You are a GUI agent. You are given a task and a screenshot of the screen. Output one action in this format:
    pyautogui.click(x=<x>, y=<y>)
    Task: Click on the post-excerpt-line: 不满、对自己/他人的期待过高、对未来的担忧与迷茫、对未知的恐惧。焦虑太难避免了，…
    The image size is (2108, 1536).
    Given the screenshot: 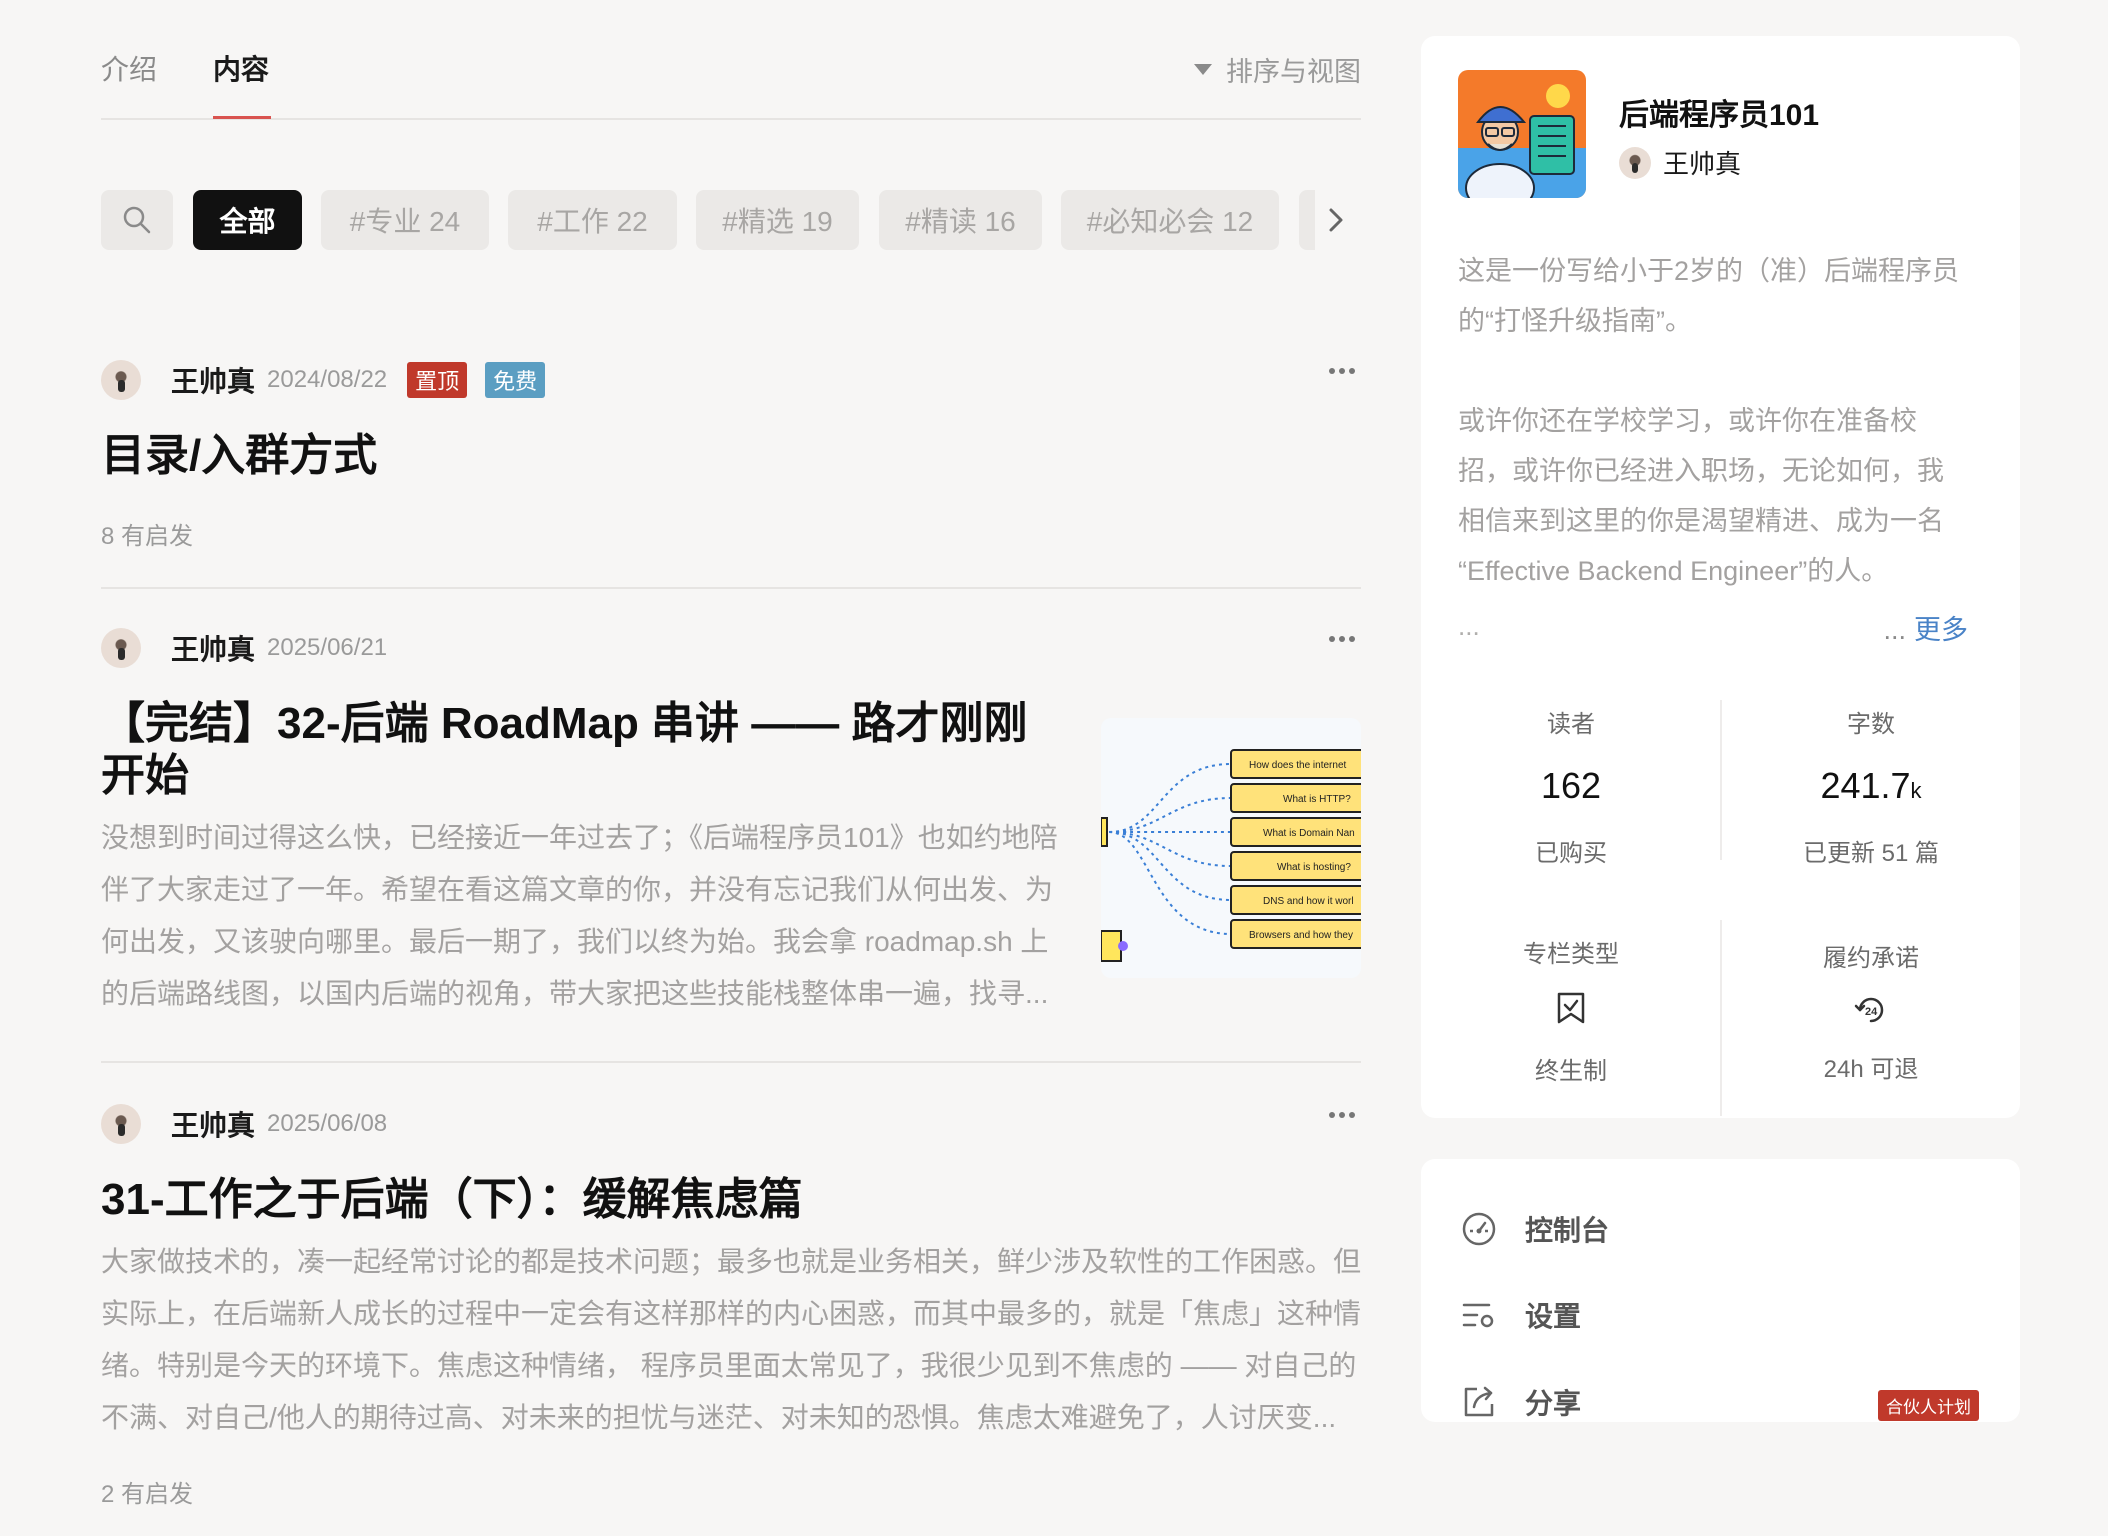 What is the action you would take?
    pyautogui.click(x=719, y=1417)
    